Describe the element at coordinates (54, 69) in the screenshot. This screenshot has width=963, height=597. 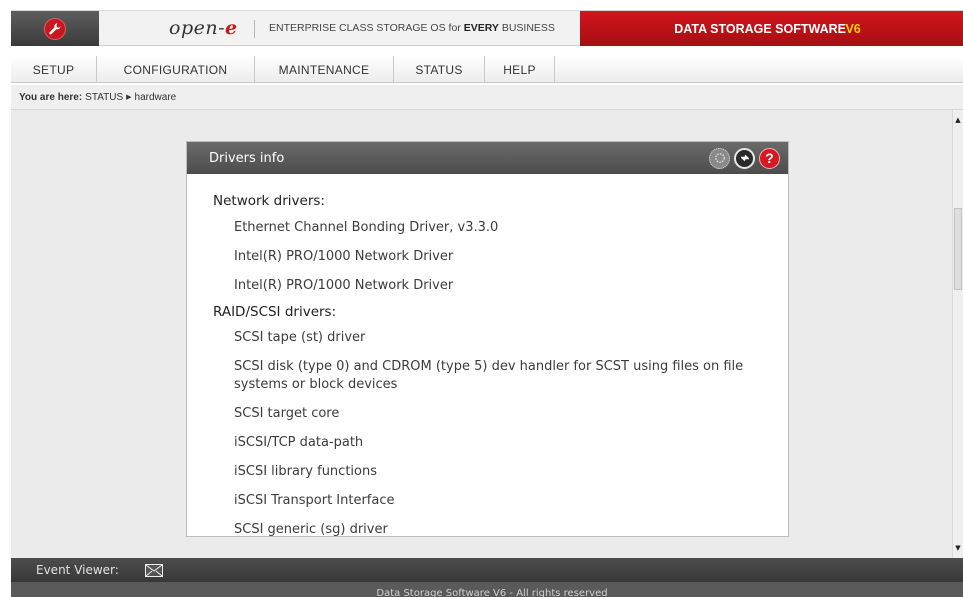
I see `nav-setup: SETUP` at that location.